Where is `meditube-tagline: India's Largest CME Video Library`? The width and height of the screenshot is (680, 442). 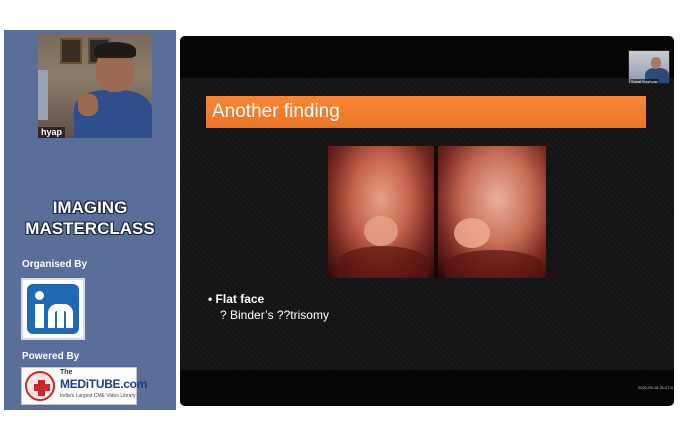
meditube-tagline: India's Largest CME Video Library is located at coordinates (98, 396).